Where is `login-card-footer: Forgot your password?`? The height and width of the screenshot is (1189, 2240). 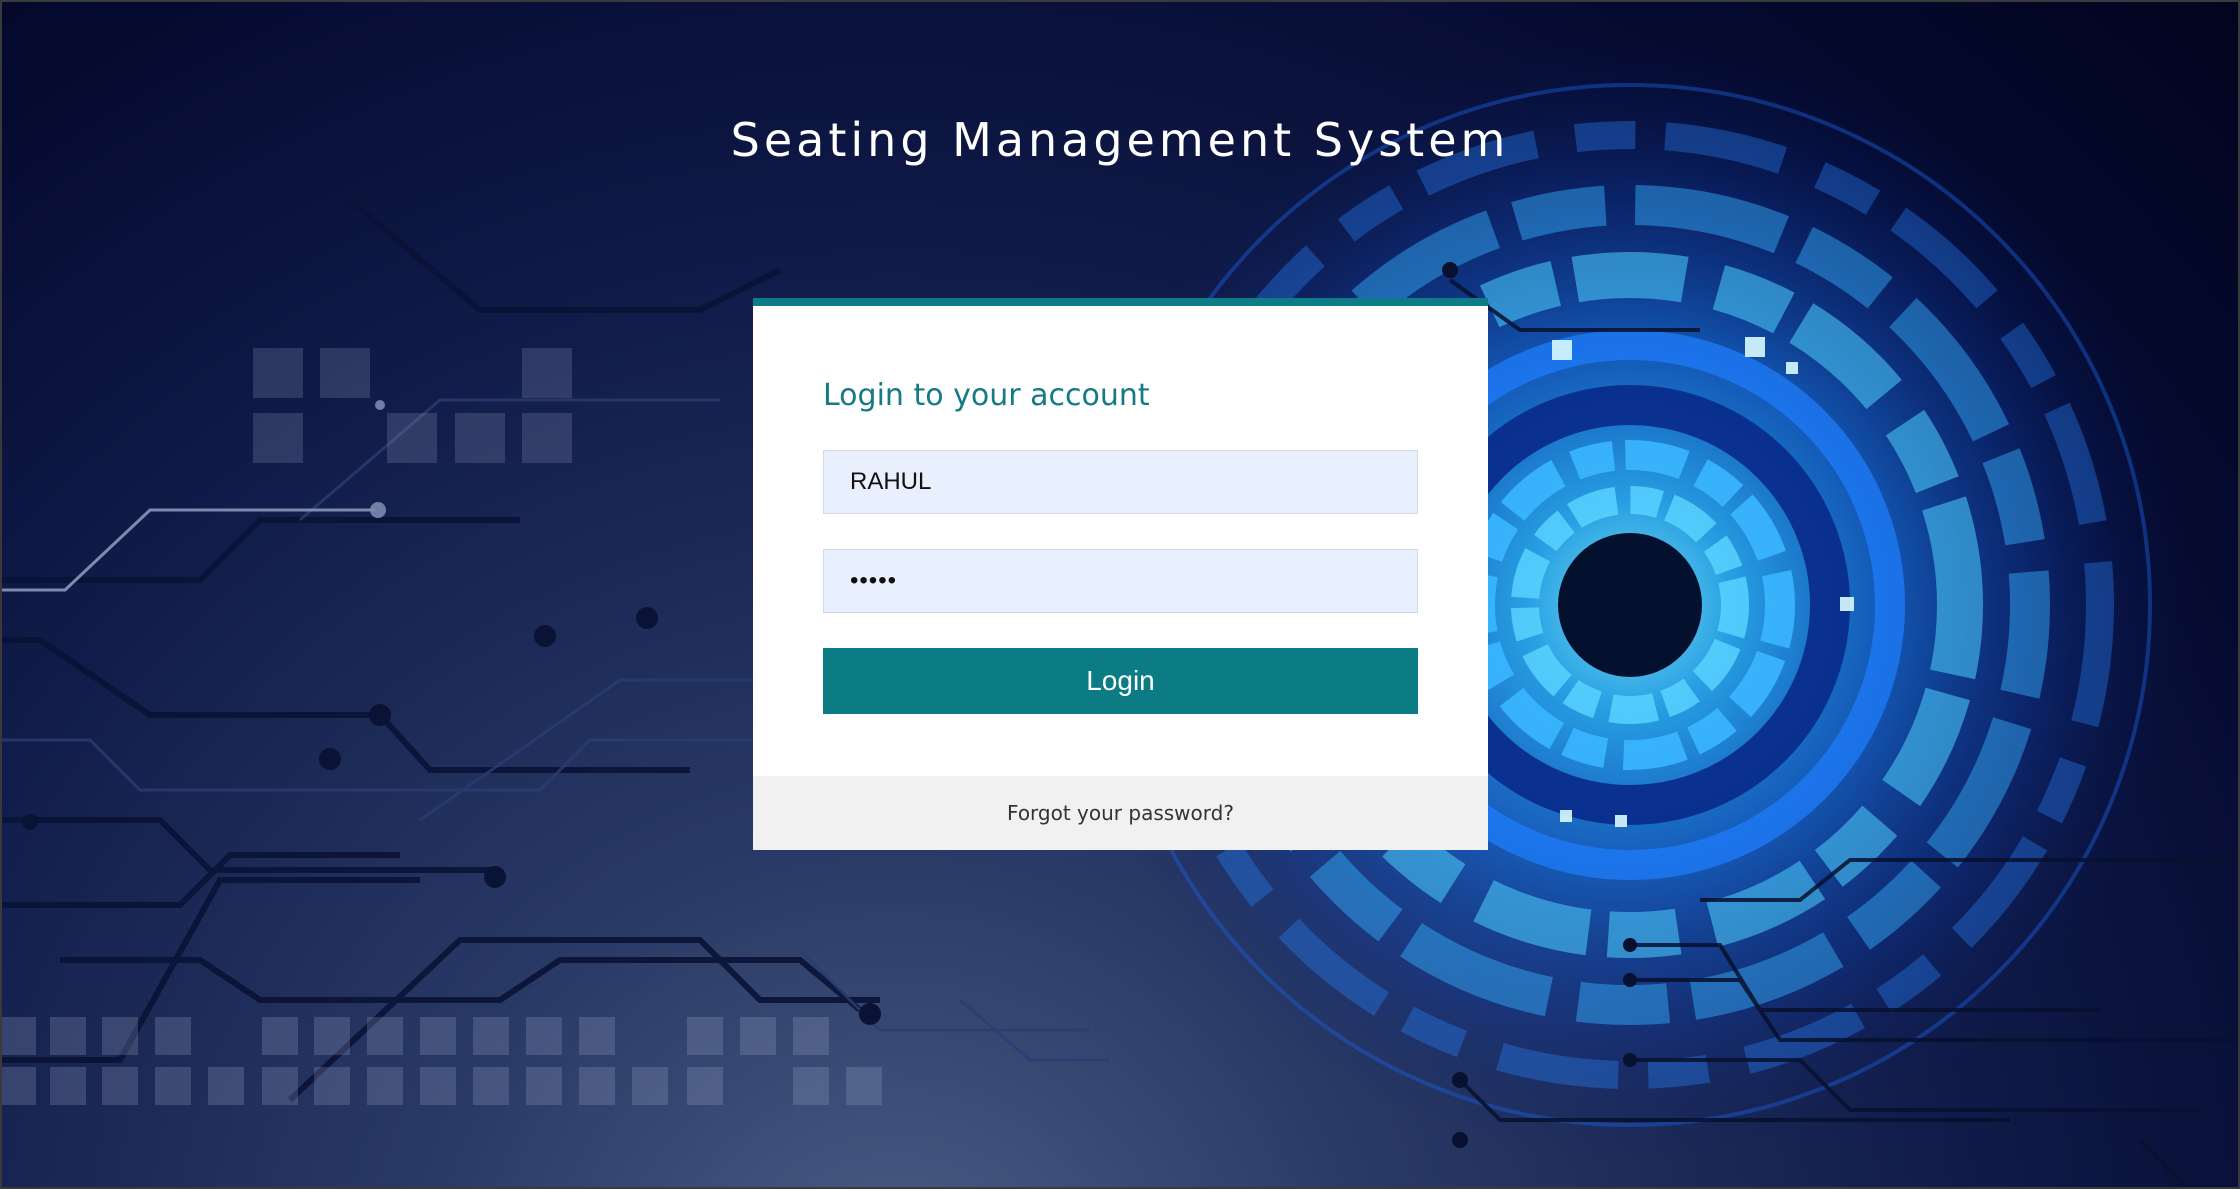
login-card-footer: Forgot your password? is located at coordinates (1120, 813).